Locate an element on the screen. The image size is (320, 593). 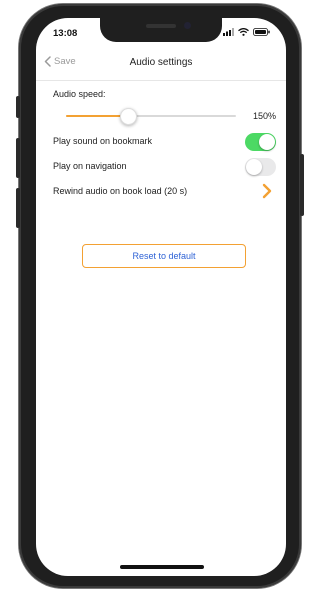
audio-speed-slider-fill is located at coordinates (97, 116).